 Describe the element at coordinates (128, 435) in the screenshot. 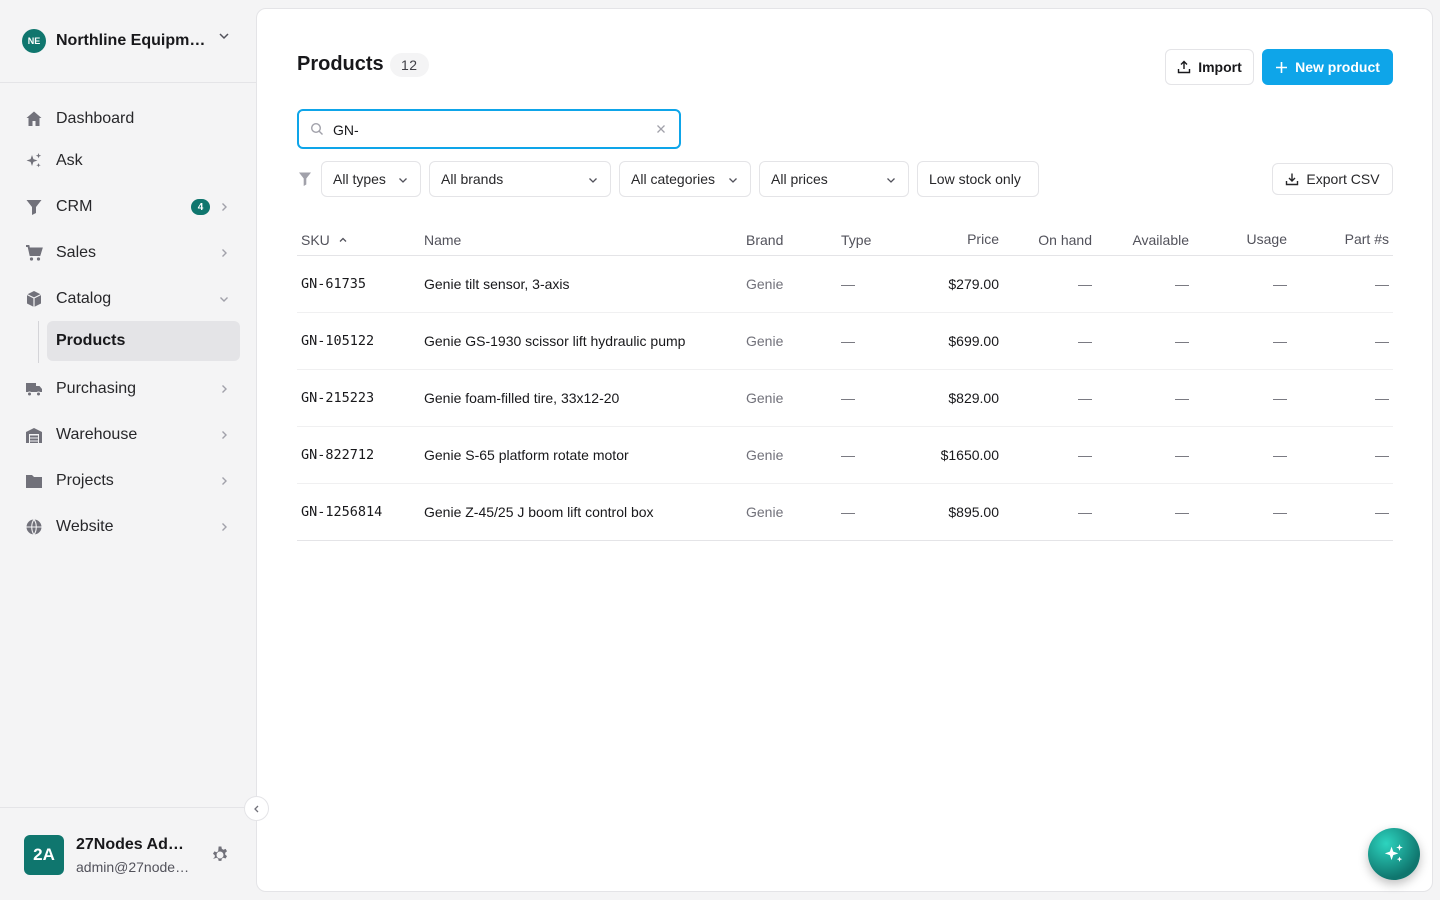

I see `nav-item-warehouse: Warehouse` at that location.